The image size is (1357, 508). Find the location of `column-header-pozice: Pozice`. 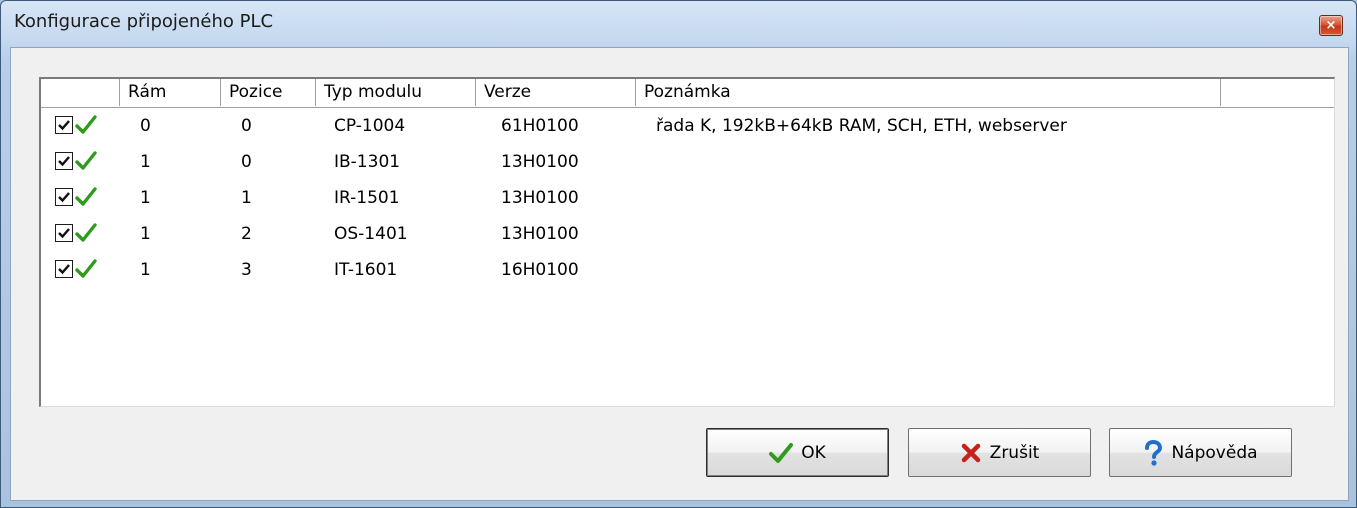

column-header-pozice: Pozice is located at coordinates (268, 92).